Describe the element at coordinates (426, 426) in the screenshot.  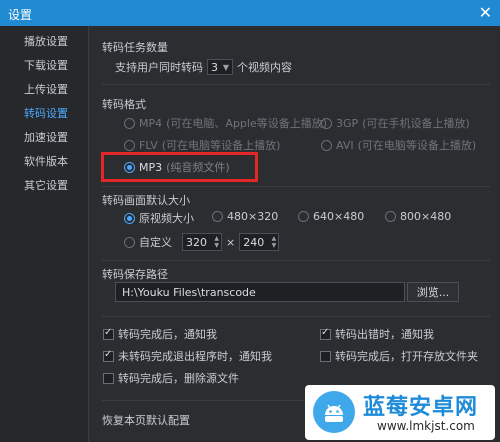
I see `watermark-url: www.lmkjst.com` at that location.